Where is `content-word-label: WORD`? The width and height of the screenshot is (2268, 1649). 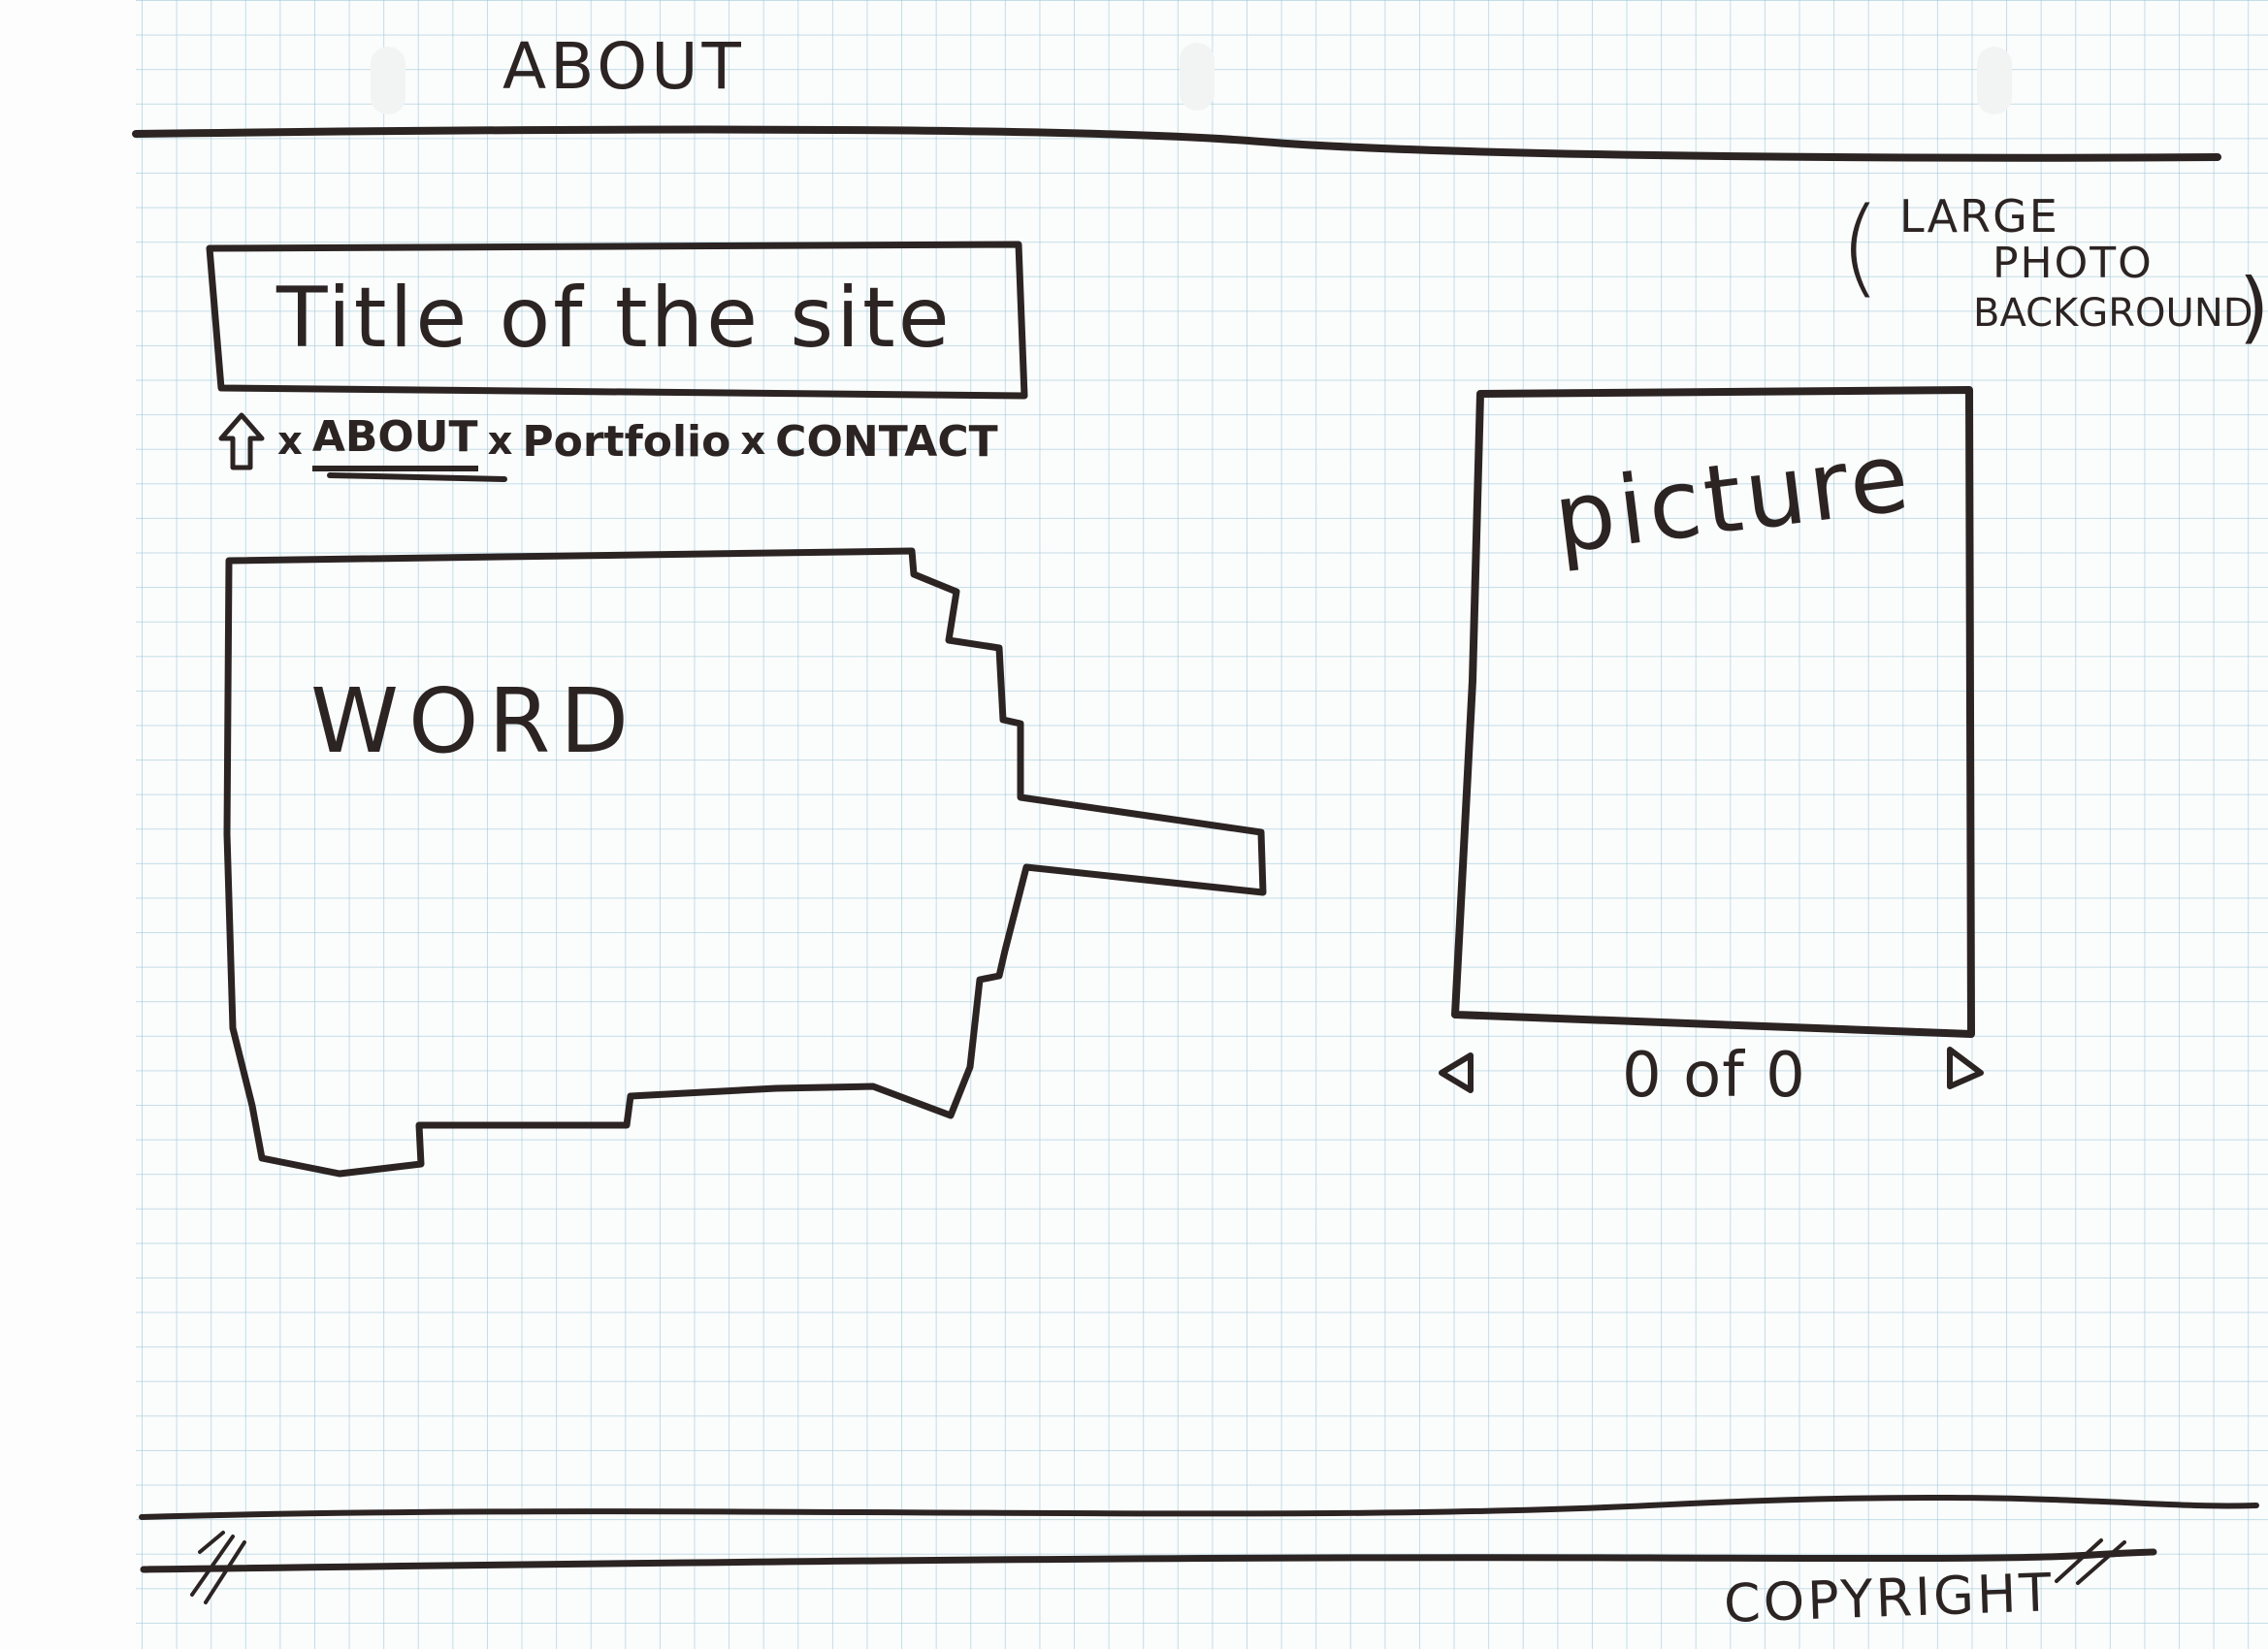
content-word-label: WORD is located at coordinates (474, 721).